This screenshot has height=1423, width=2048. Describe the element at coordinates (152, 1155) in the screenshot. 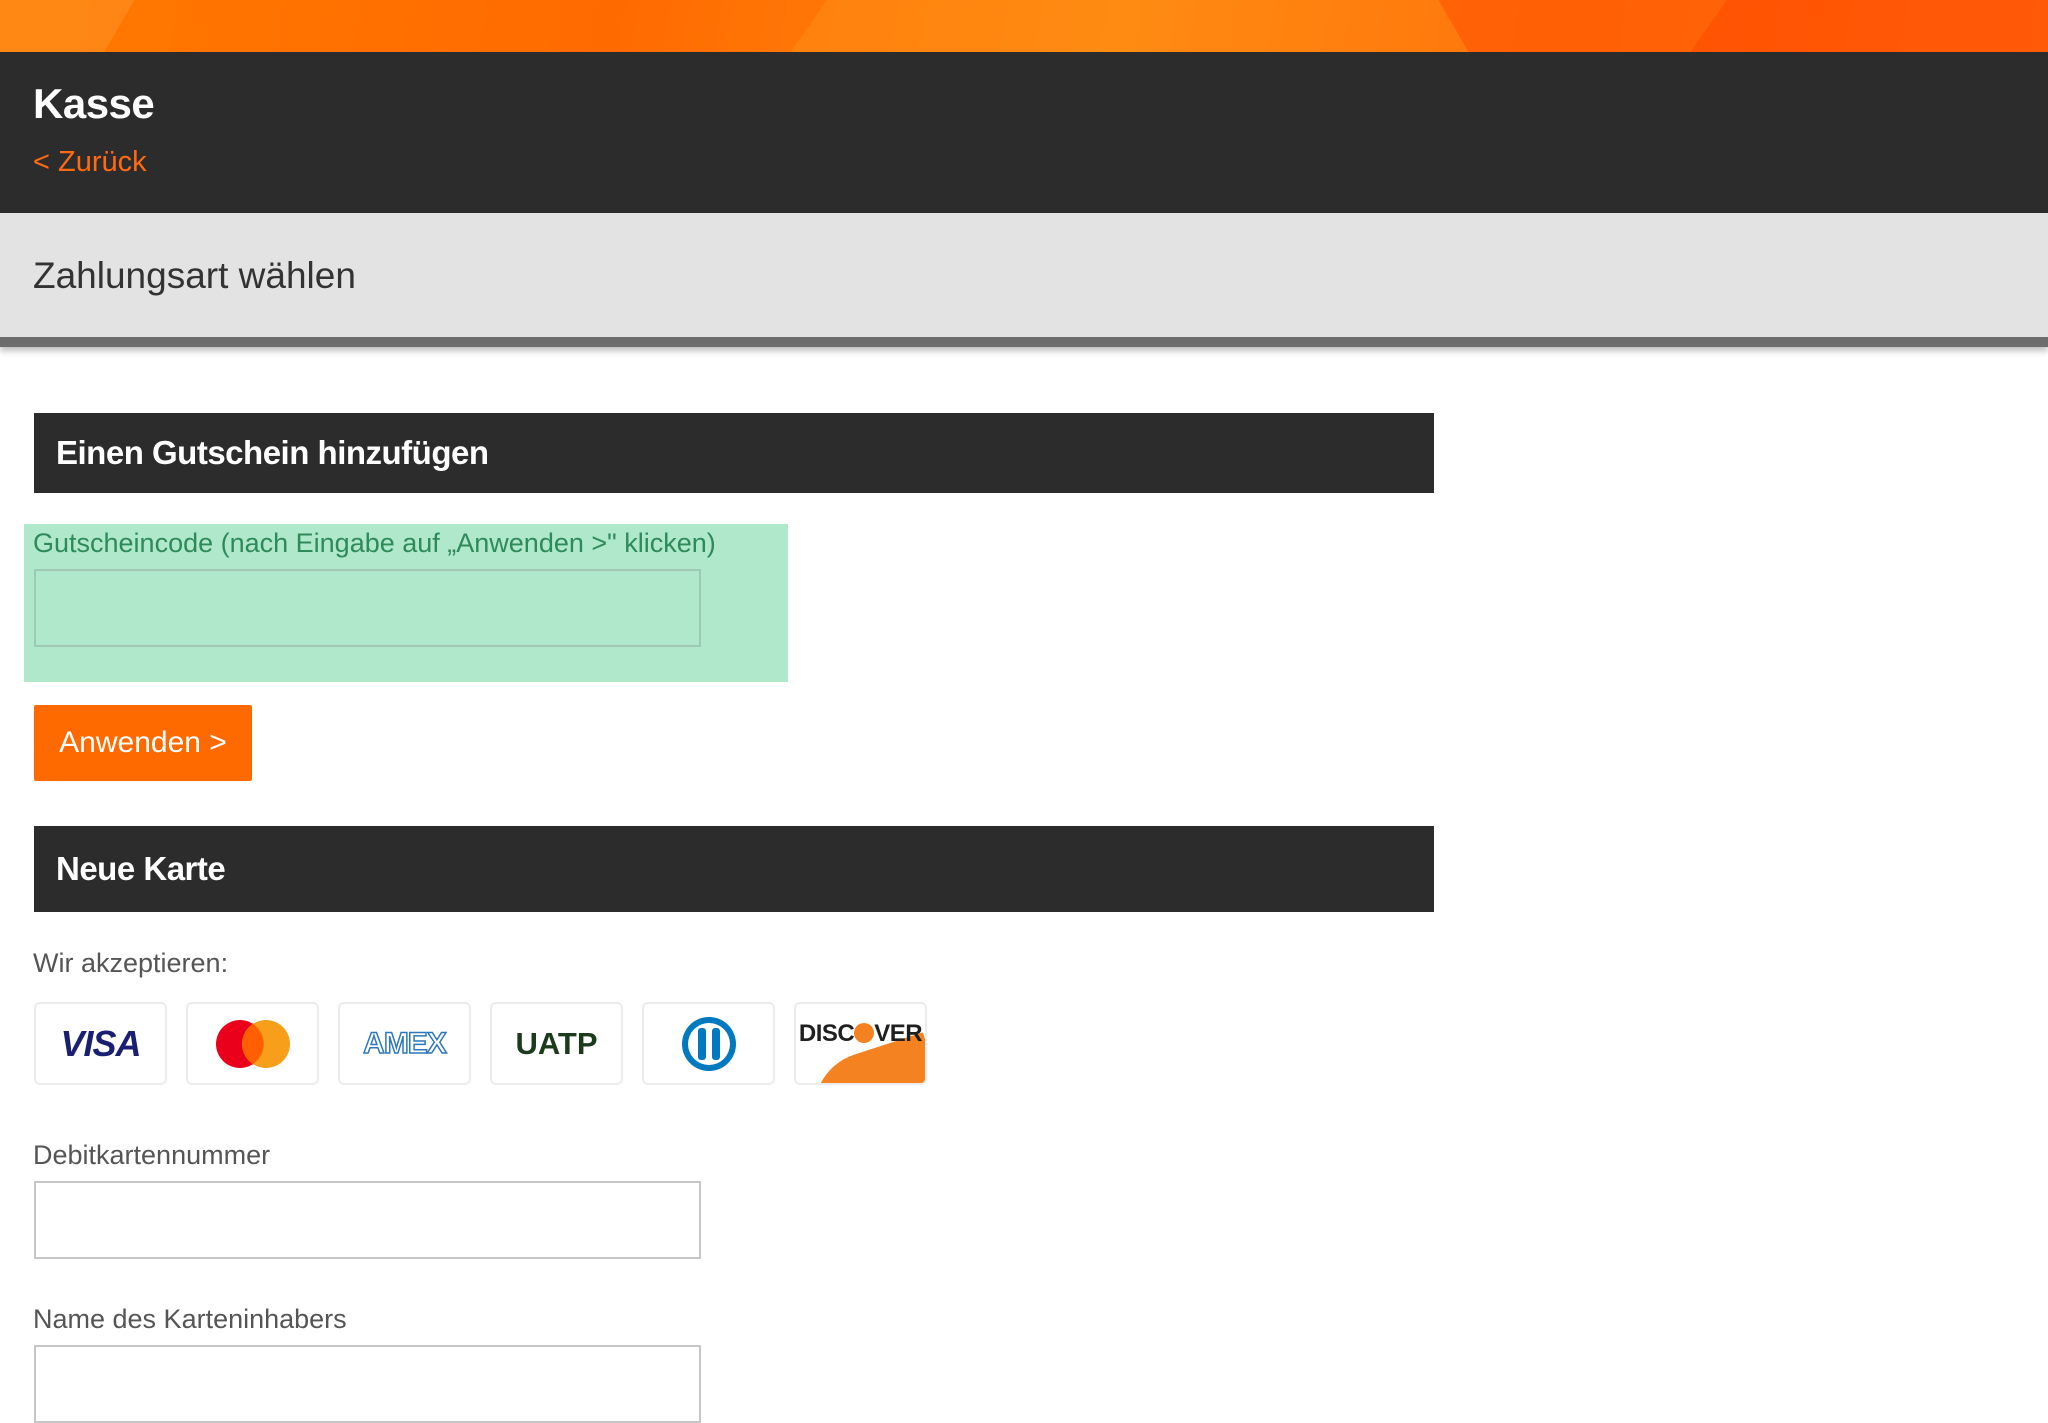

I see `debit-card-number-label: Debitkartennummer` at that location.